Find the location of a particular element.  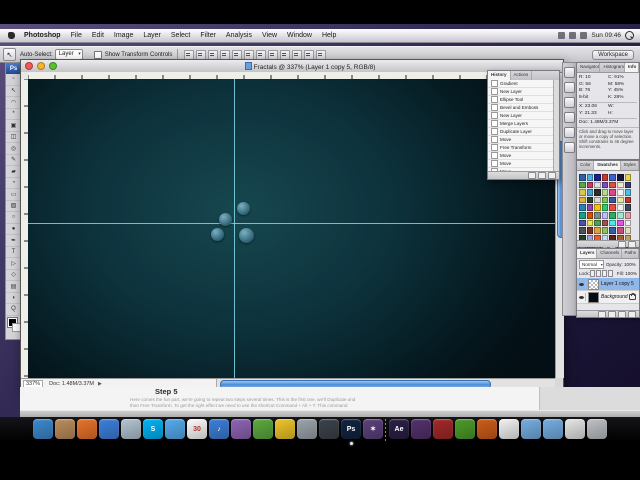

folder-icon is located at coordinates (531, 429).